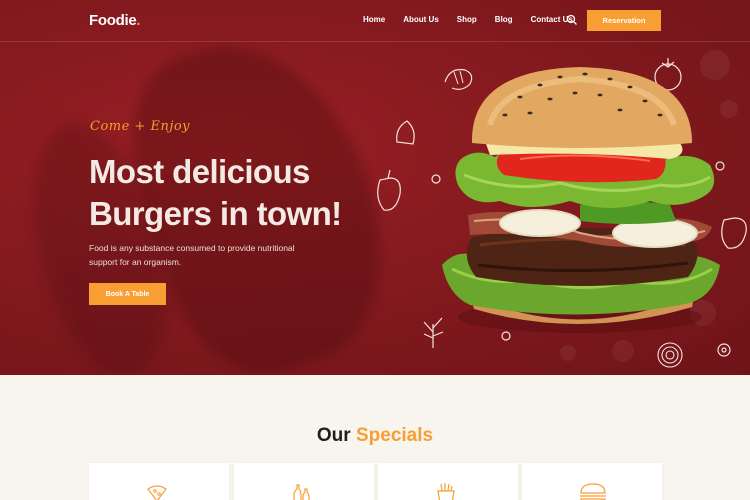  What do you see at coordinates (467, 19) in the screenshot?
I see `nav-link-shop: Shop` at bounding box center [467, 19].